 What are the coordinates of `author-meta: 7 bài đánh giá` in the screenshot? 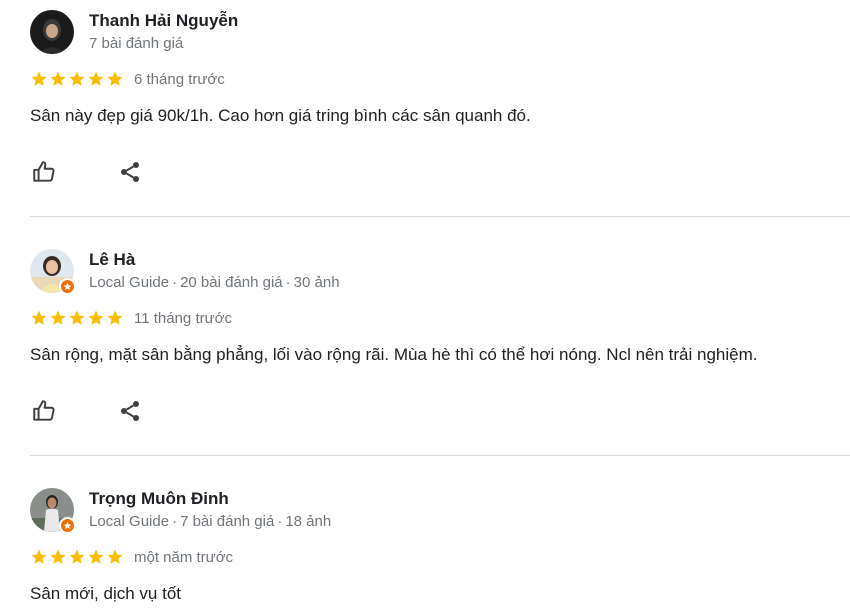 It's located at (136, 43).